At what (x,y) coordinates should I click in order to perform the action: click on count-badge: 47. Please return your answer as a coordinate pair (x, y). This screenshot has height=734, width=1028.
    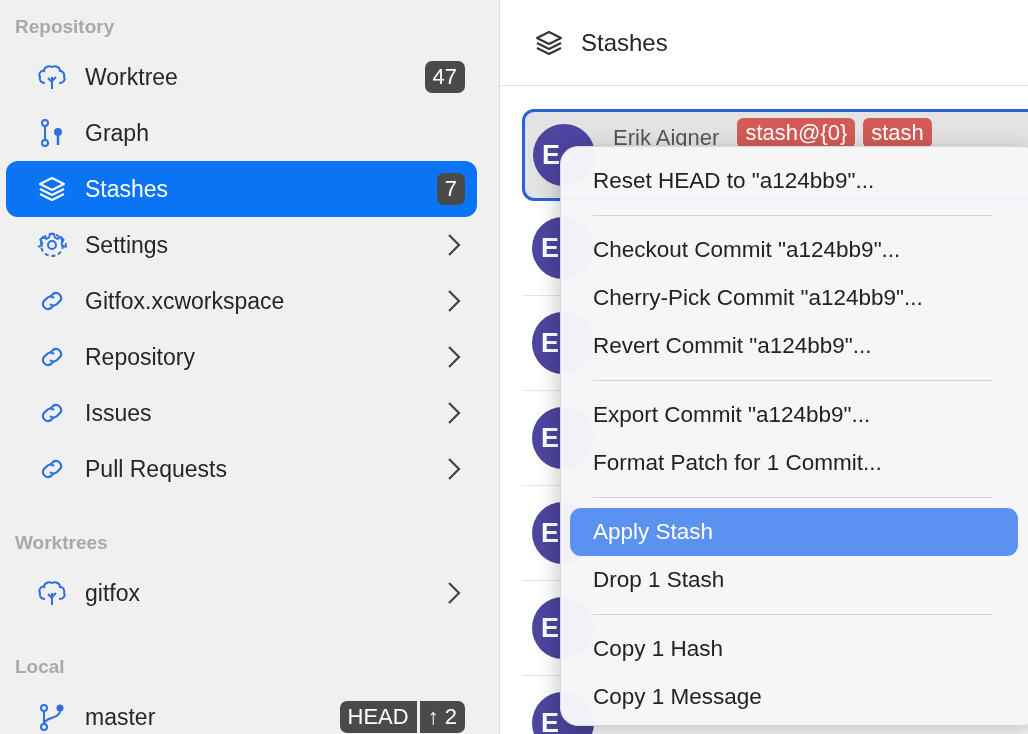
    Looking at the image, I should click on (444, 77).